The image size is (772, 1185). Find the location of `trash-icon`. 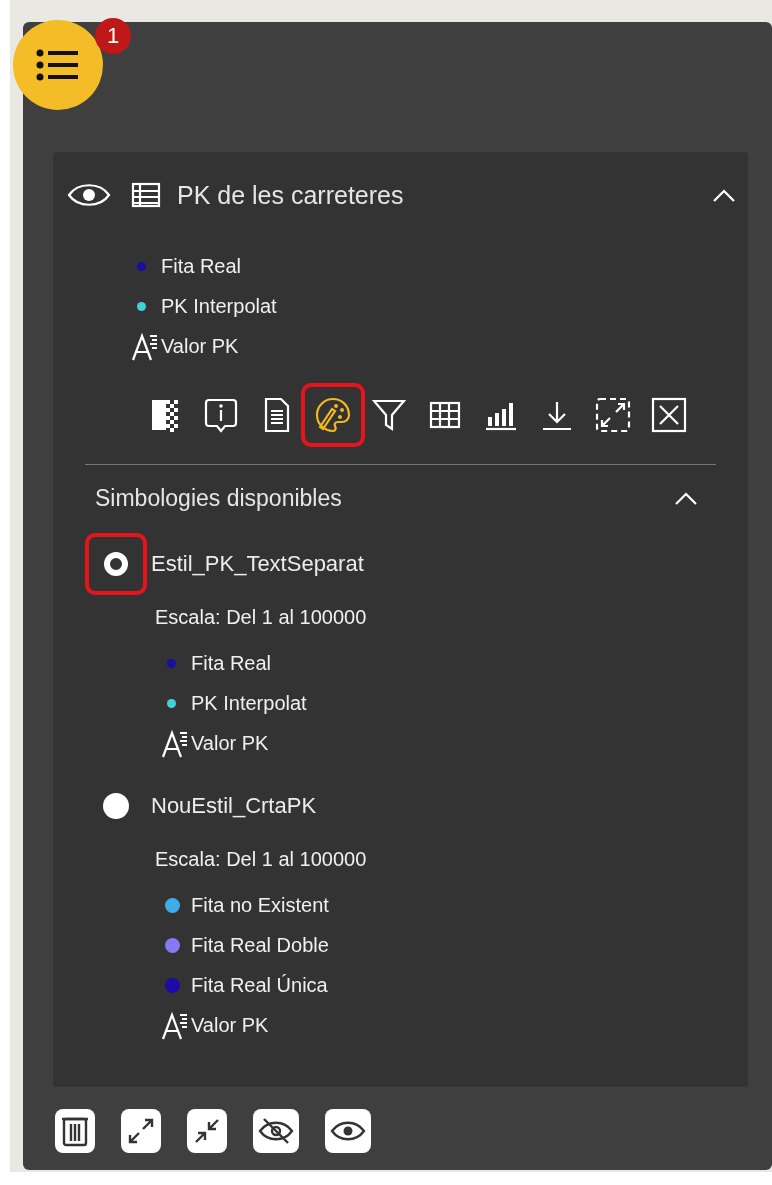

trash-icon is located at coordinates (75, 1131).